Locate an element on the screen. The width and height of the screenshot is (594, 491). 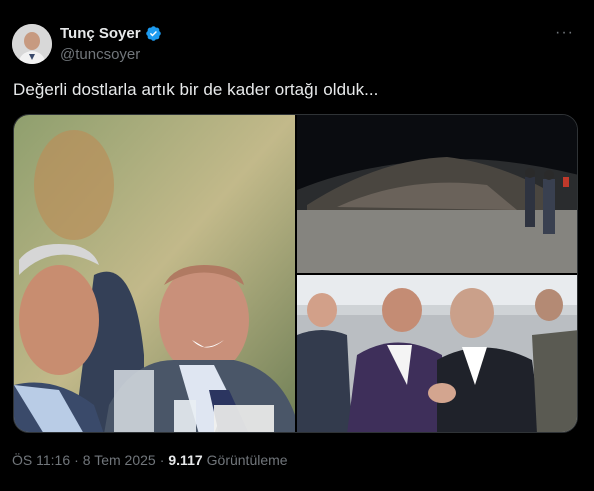
avatar is located at coordinates (32, 44).